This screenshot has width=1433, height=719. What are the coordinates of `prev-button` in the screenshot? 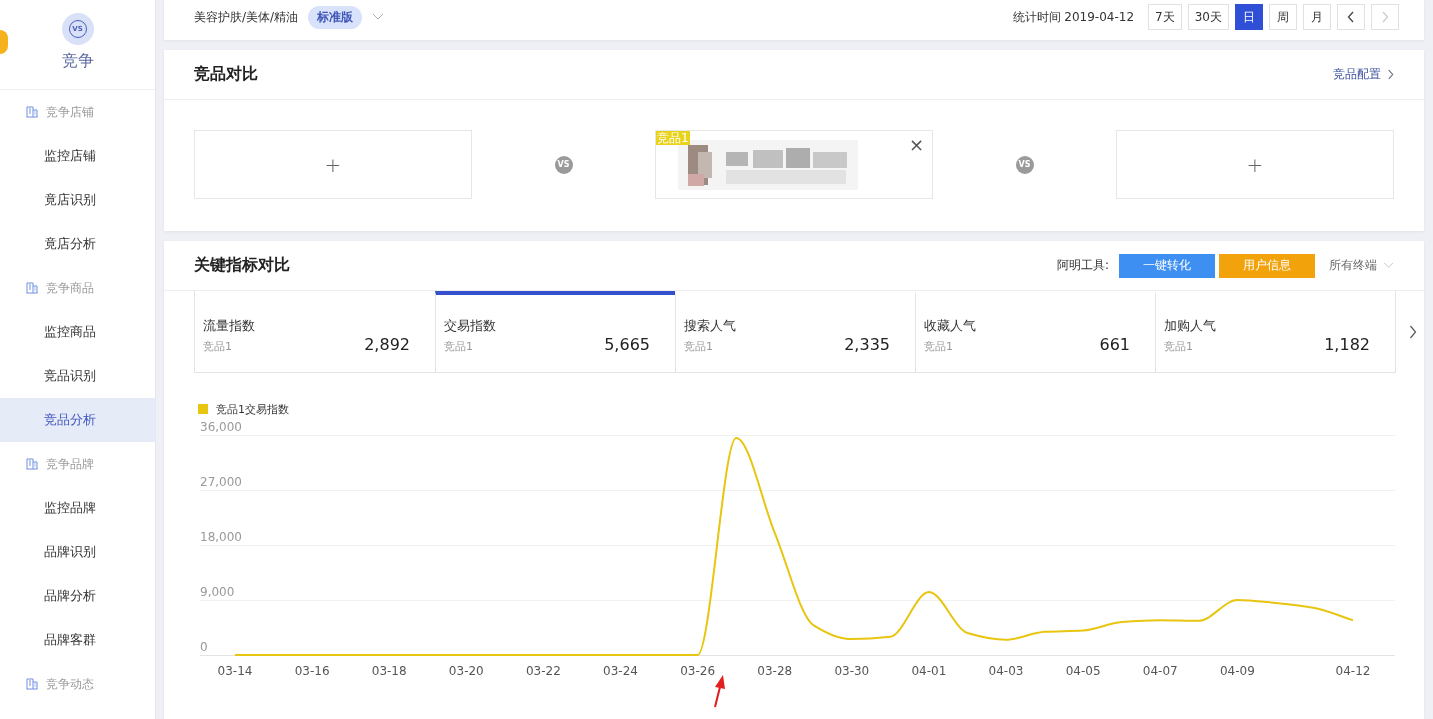 It's located at (1351, 17).